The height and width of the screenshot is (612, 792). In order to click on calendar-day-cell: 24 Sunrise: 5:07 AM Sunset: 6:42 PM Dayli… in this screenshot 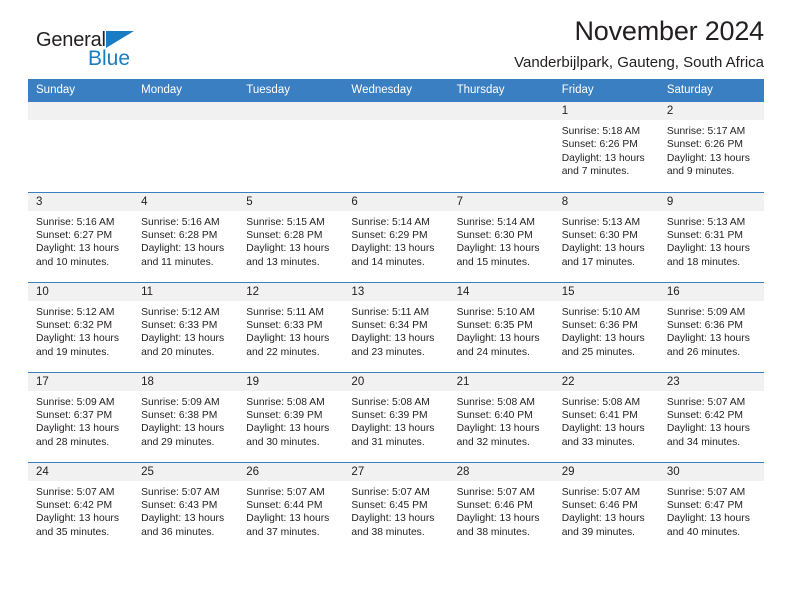, I will do `click(81, 506)`.